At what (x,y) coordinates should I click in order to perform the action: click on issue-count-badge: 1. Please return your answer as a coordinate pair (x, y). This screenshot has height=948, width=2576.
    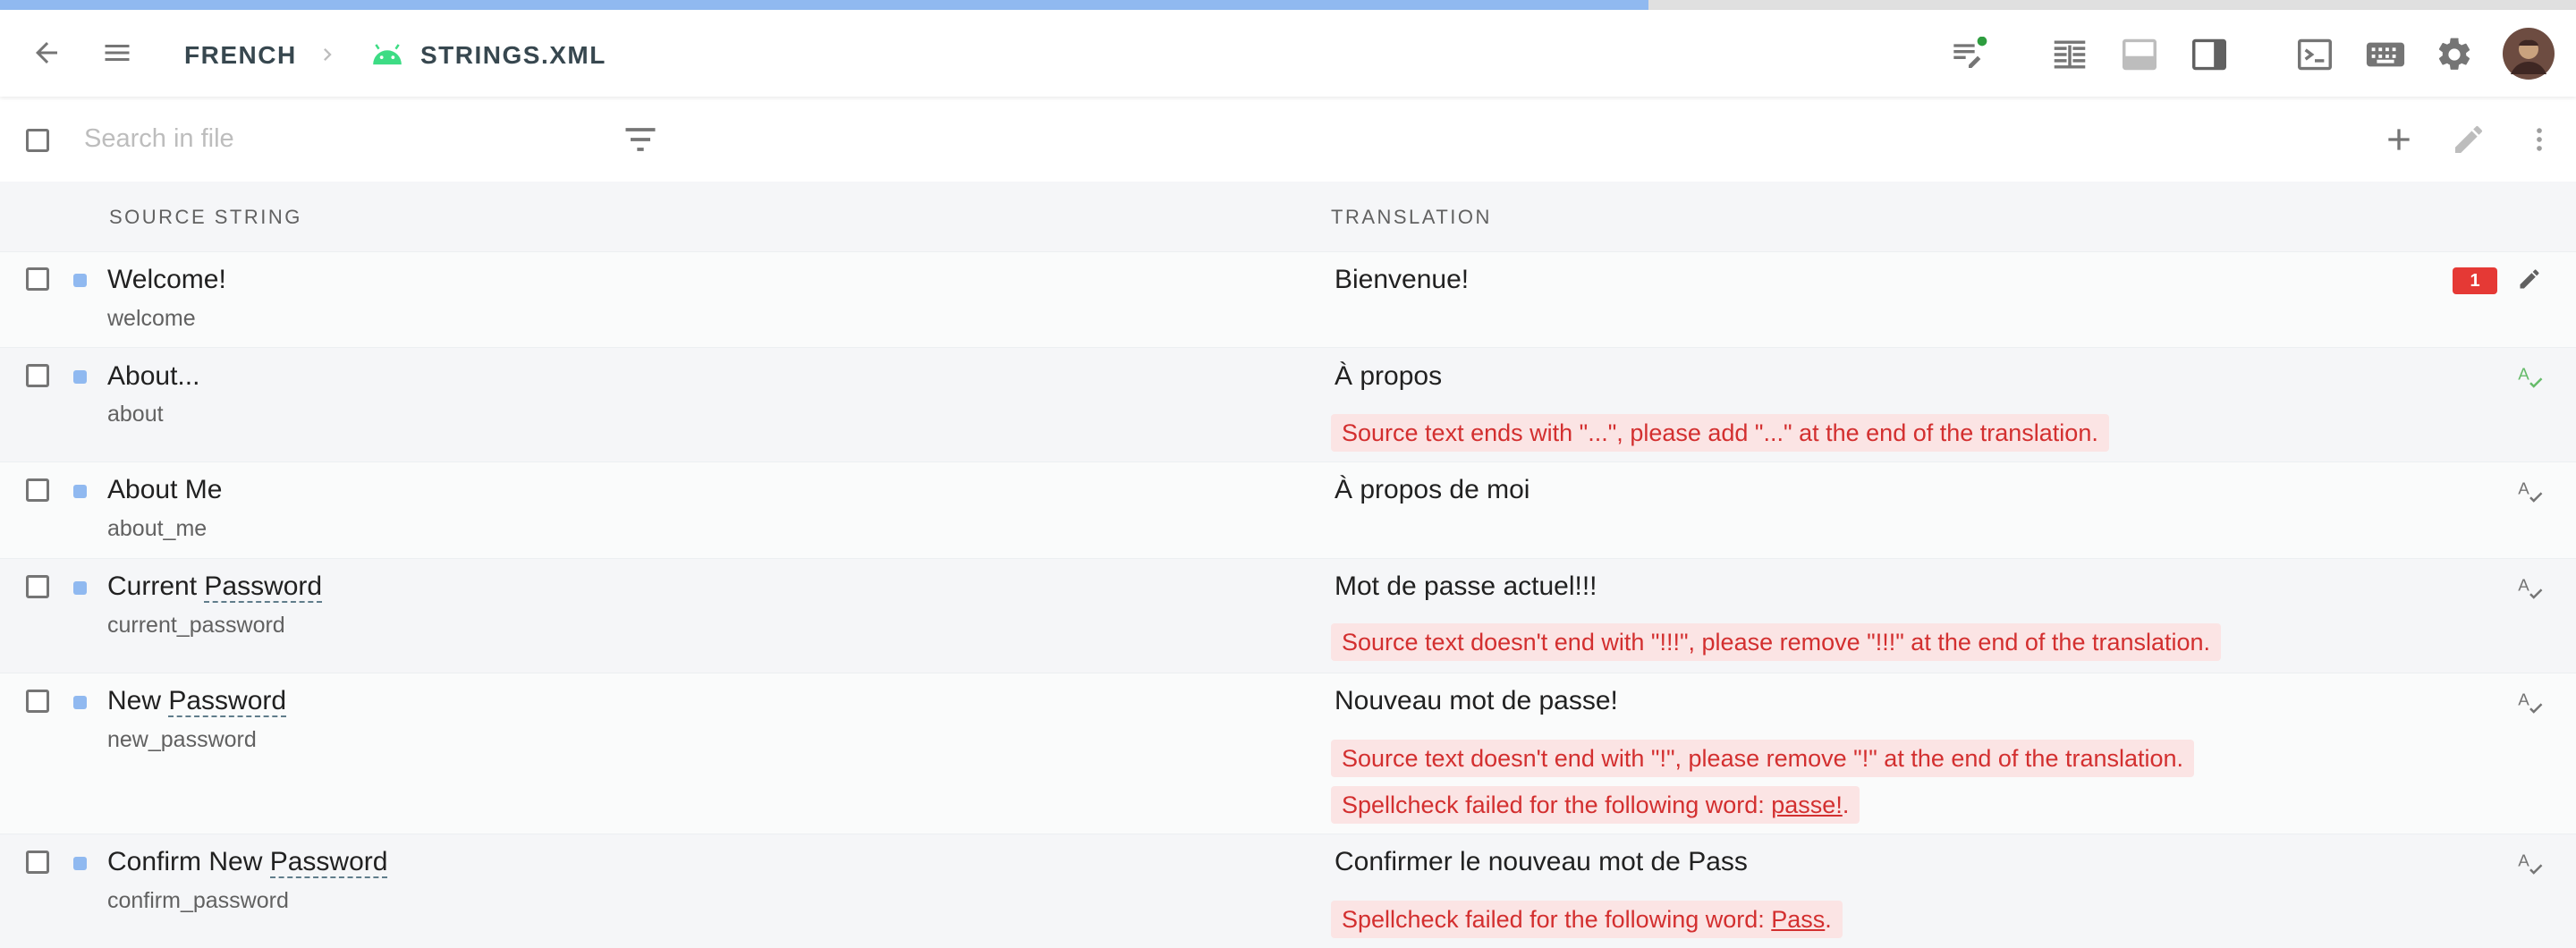
    Looking at the image, I should click on (2475, 280).